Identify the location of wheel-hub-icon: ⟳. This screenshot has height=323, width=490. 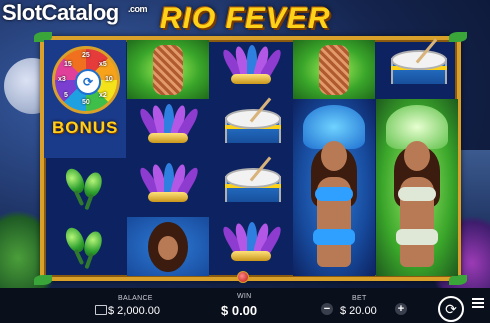
(88, 82).